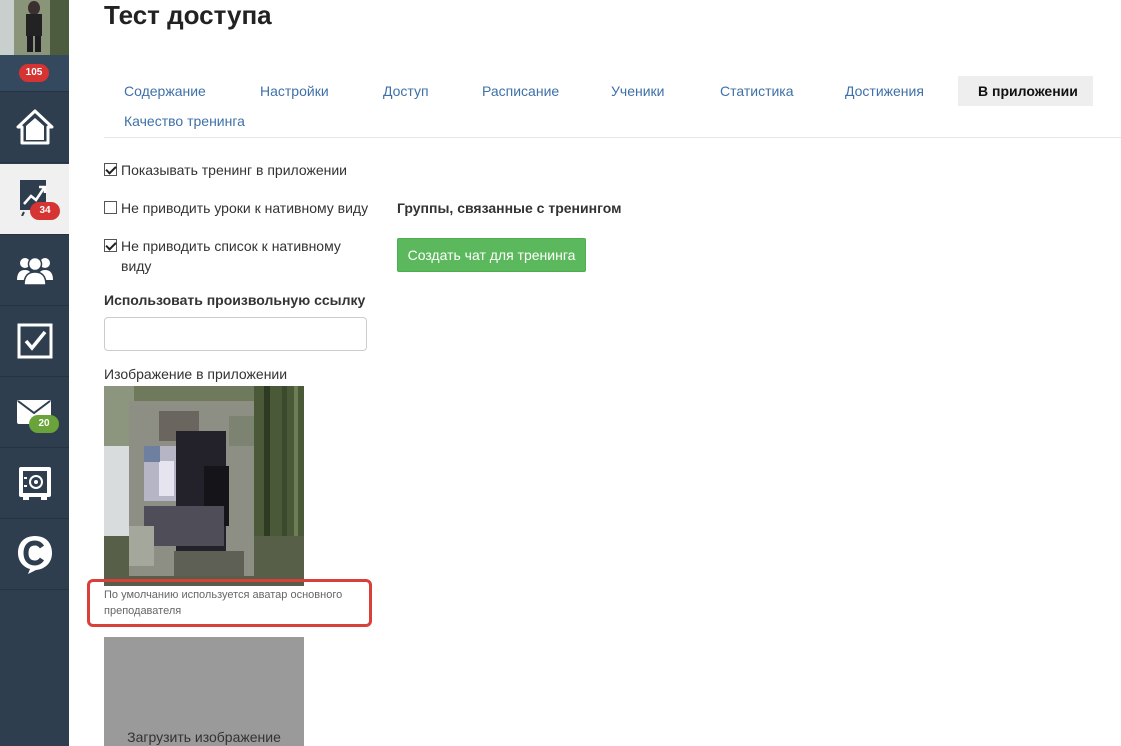 The width and height of the screenshot is (1121, 746). Describe the element at coordinates (196, 374) in the screenshot. I see `app-image-label: Изображение в приложении` at that location.